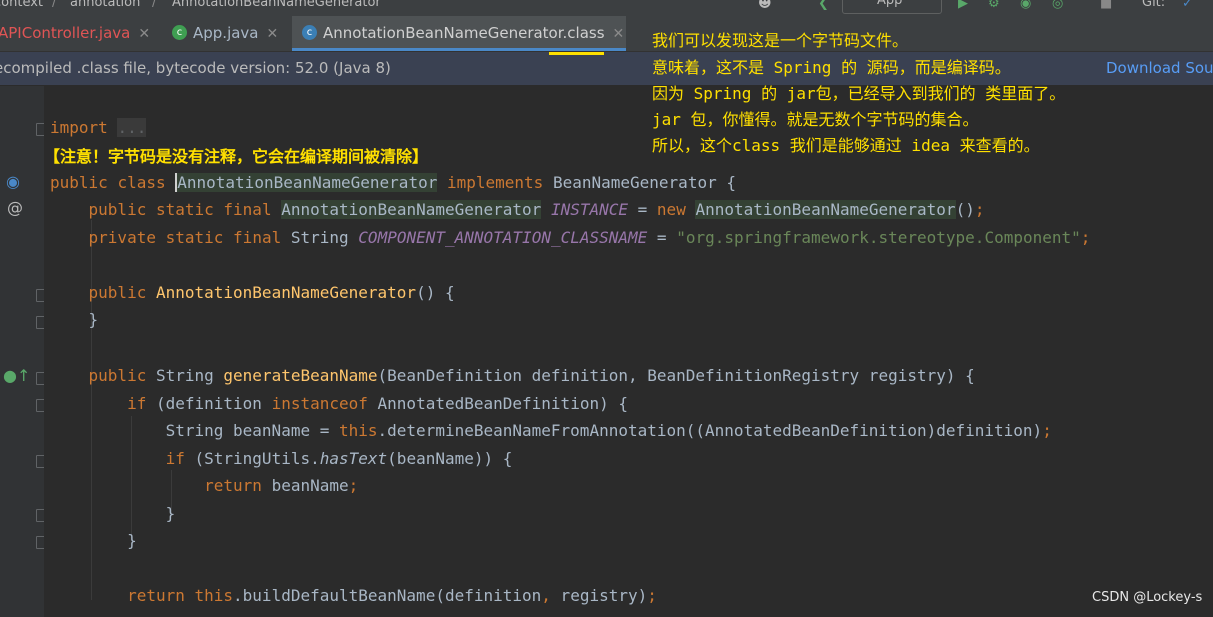  I want to click on breadcrumb-class: AnnotationBeanNameGenerator, so click(276, 5).